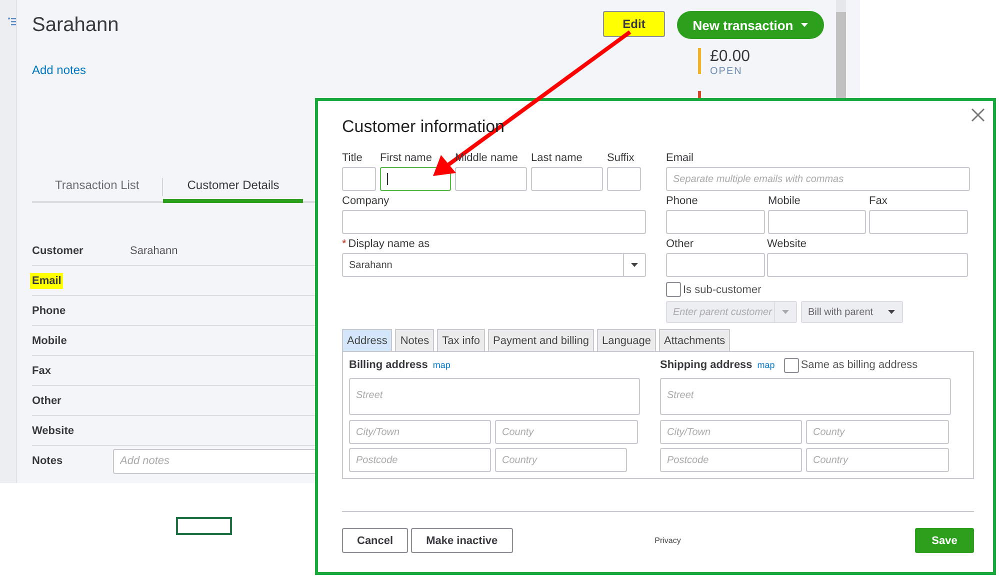 The height and width of the screenshot is (588, 999). I want to click on field-label: First name, so click(406, 158).